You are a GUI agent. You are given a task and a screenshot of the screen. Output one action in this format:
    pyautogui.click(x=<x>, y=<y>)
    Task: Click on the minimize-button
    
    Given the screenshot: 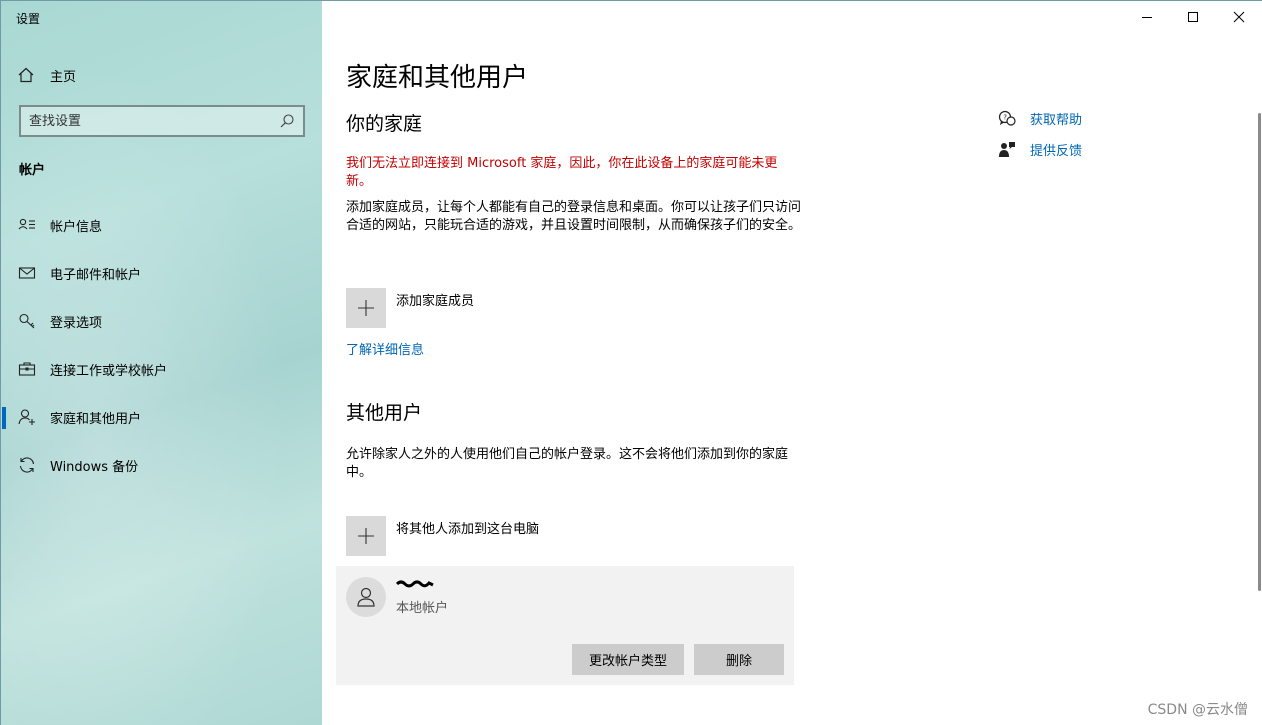 What is the action you would take?
    pyautogui.click(x=1147, y=17)
    